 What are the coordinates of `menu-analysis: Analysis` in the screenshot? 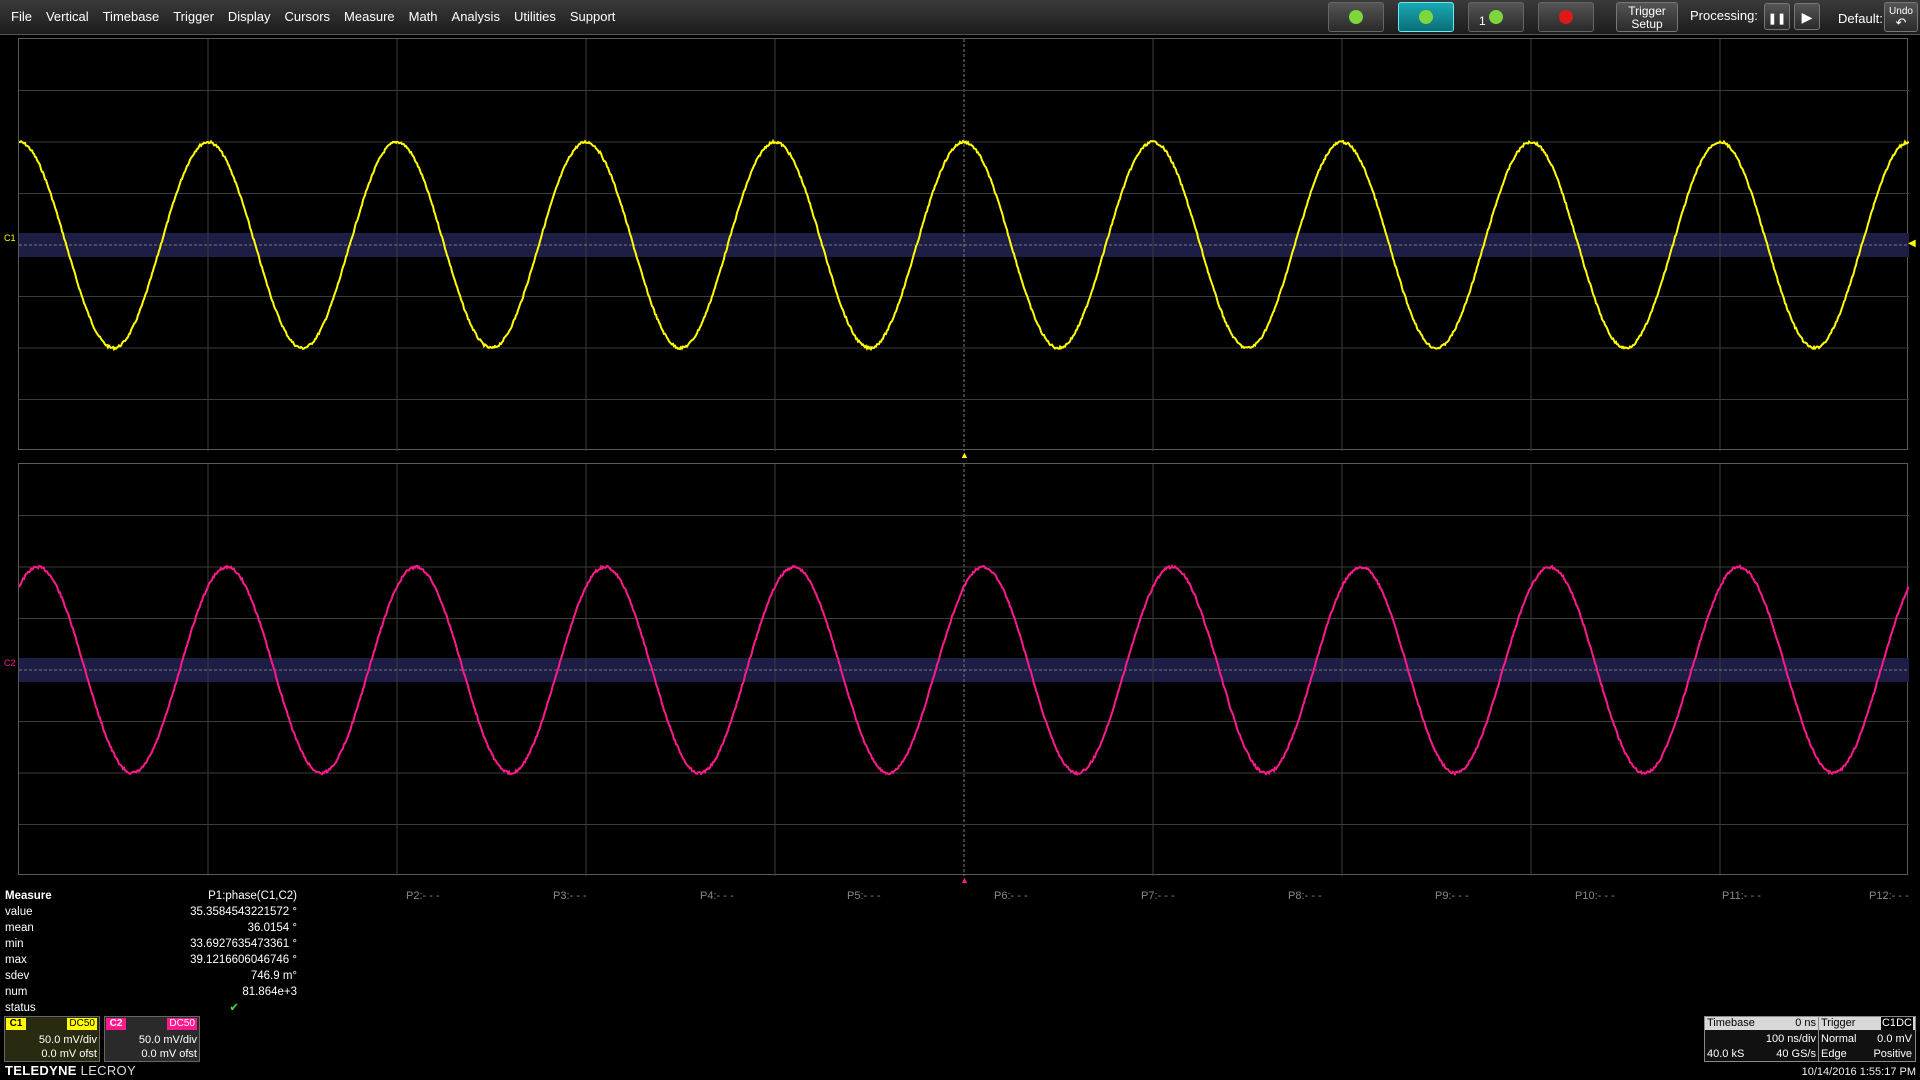 It's located at (476, 17).